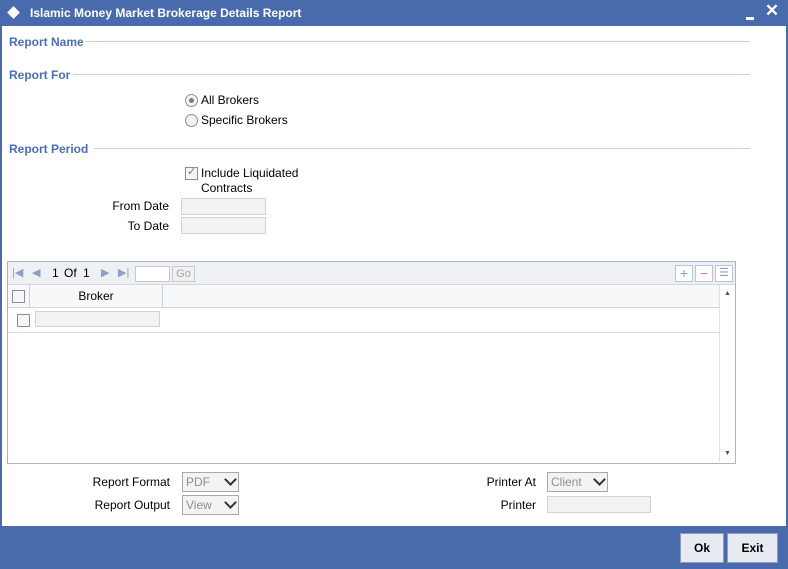 Image resolution: width=788 pixels, height=569 pixels. Describe the element at coordinates (97, 319) in the screenshot. I see `broker-field` at that location.